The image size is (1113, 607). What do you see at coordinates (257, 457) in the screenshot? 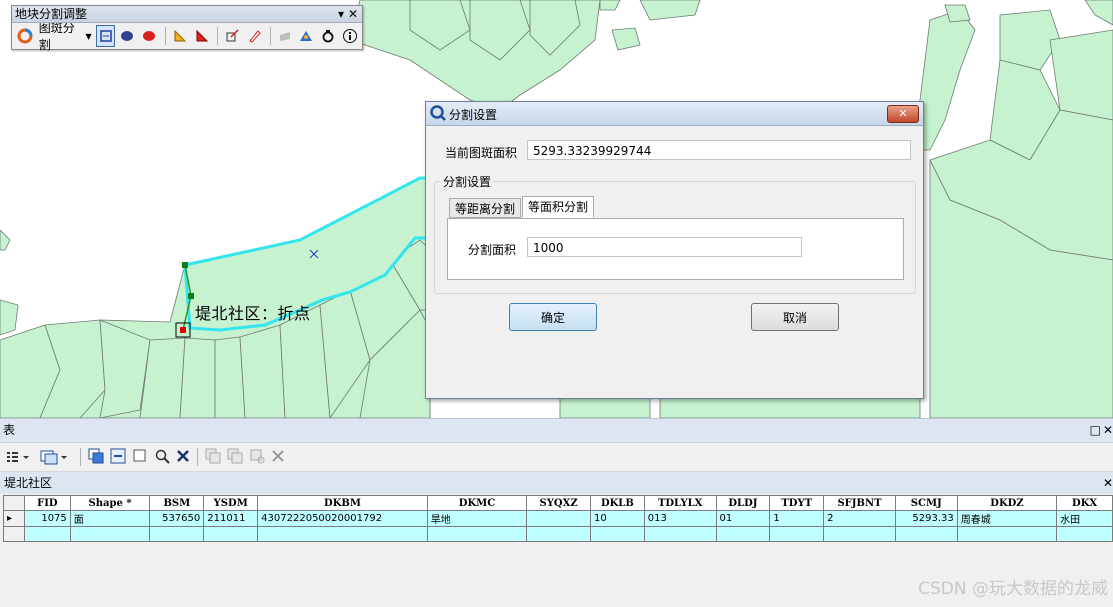
I see `flash-disabled-icon` at bounding box center [257, 457].